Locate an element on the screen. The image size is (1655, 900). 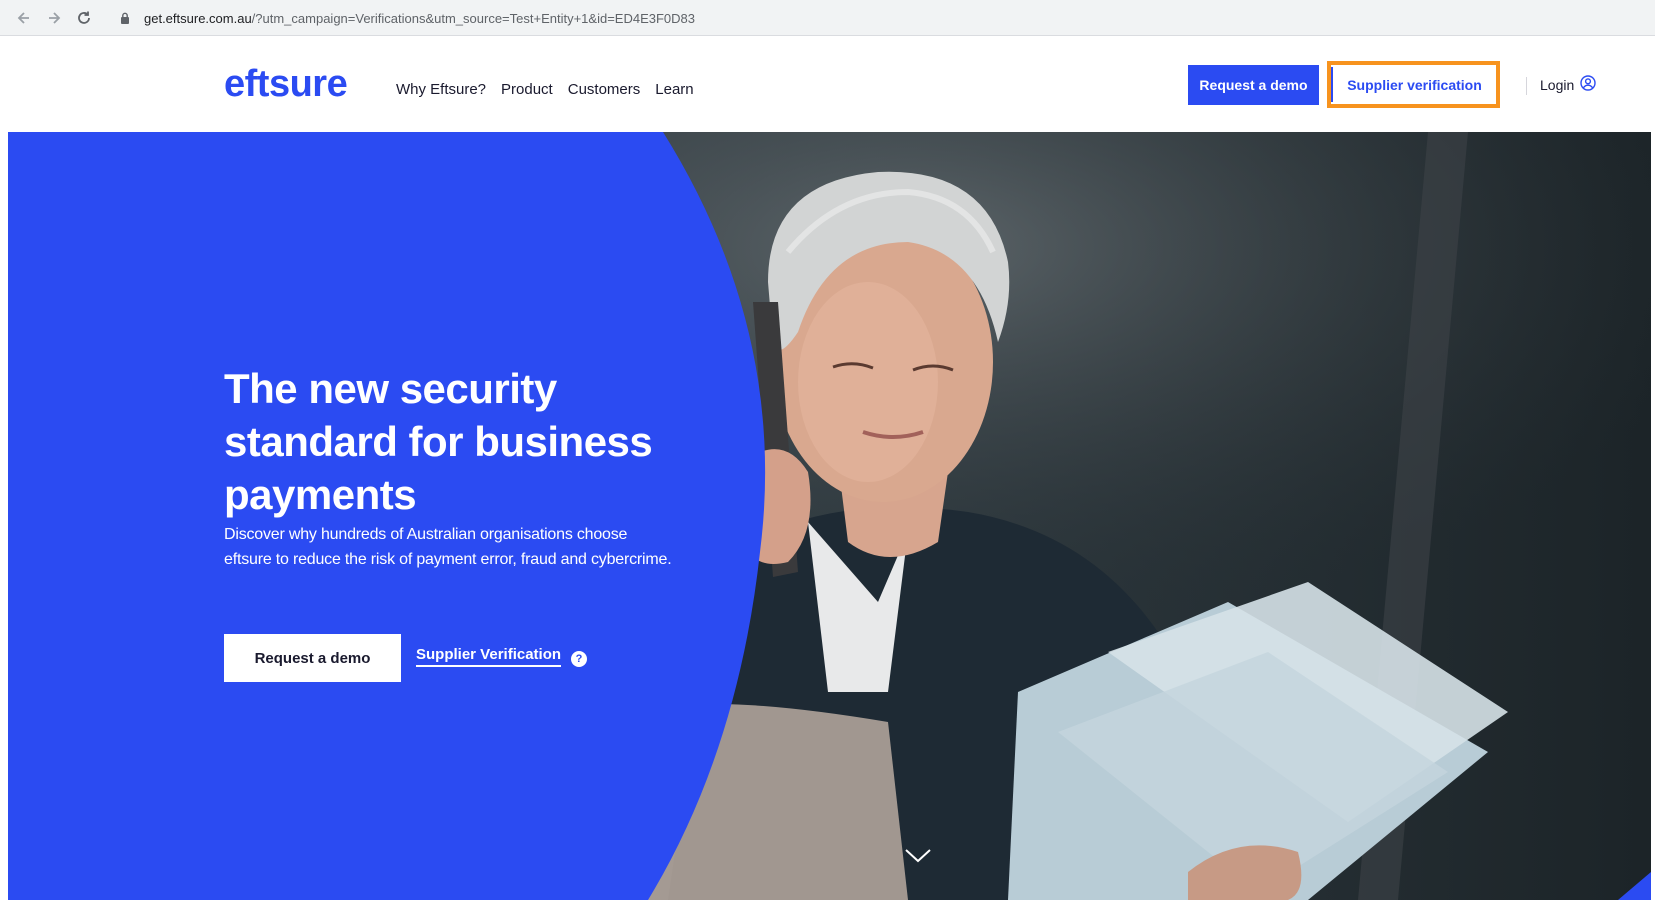
forward-icon is located at coordinates (54, 18).